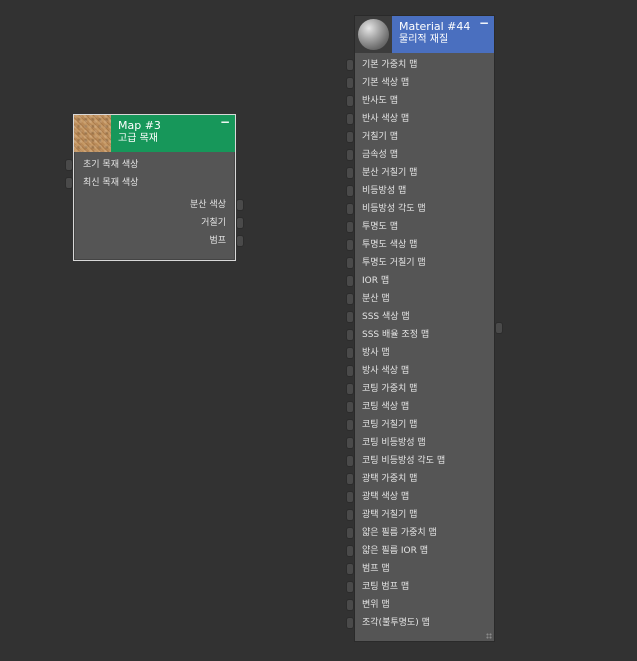 Image resolution: width=637 pixels, height=661 pixels. Describe the element at coordinates (394, 443) in the screenshot. I see `material-input-label: 코팅 비등방성 맵` at that location.